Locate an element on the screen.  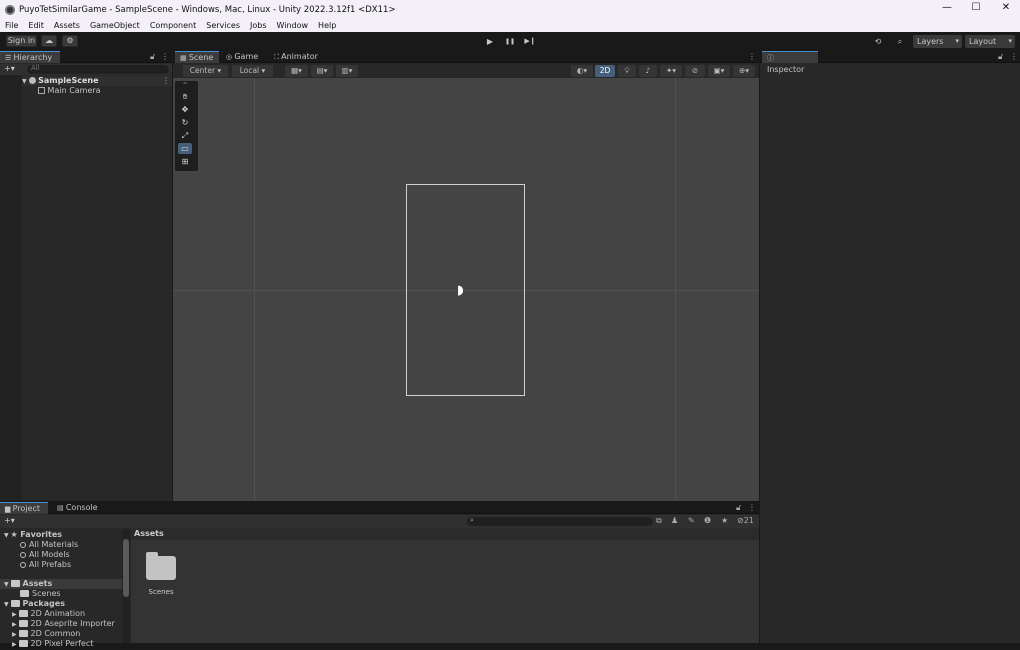
transform-icon: ⊞ is located at coordinates (185, 161).